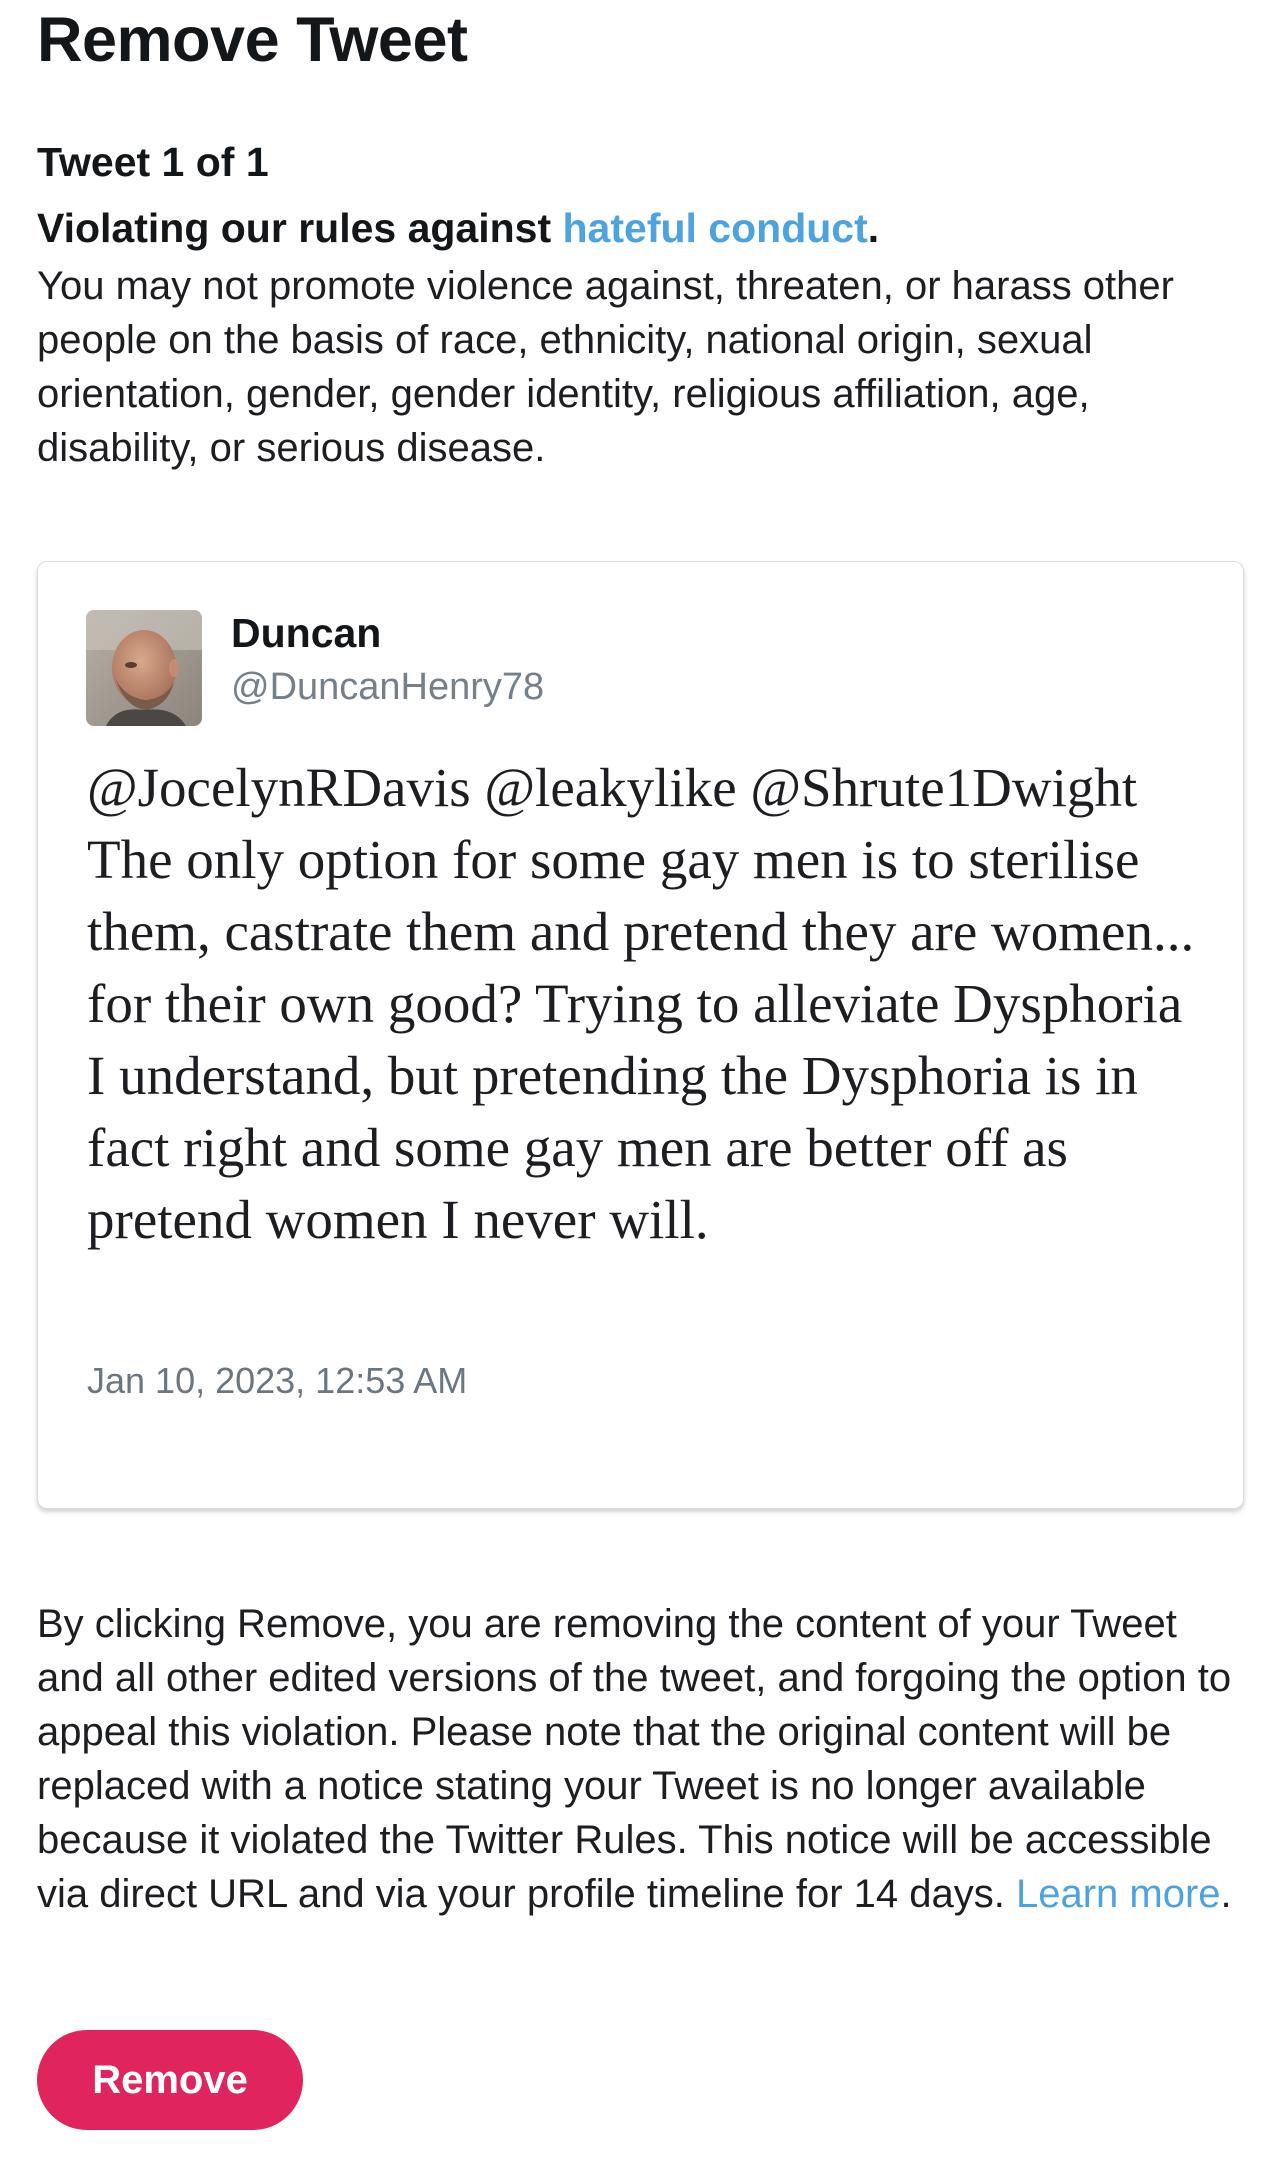 This screenshot has width=1284, height=2157. Describe the element at coordinates (387, 687) in the screenshot. I see `author-handle: @DuncanHenry78` at that location.